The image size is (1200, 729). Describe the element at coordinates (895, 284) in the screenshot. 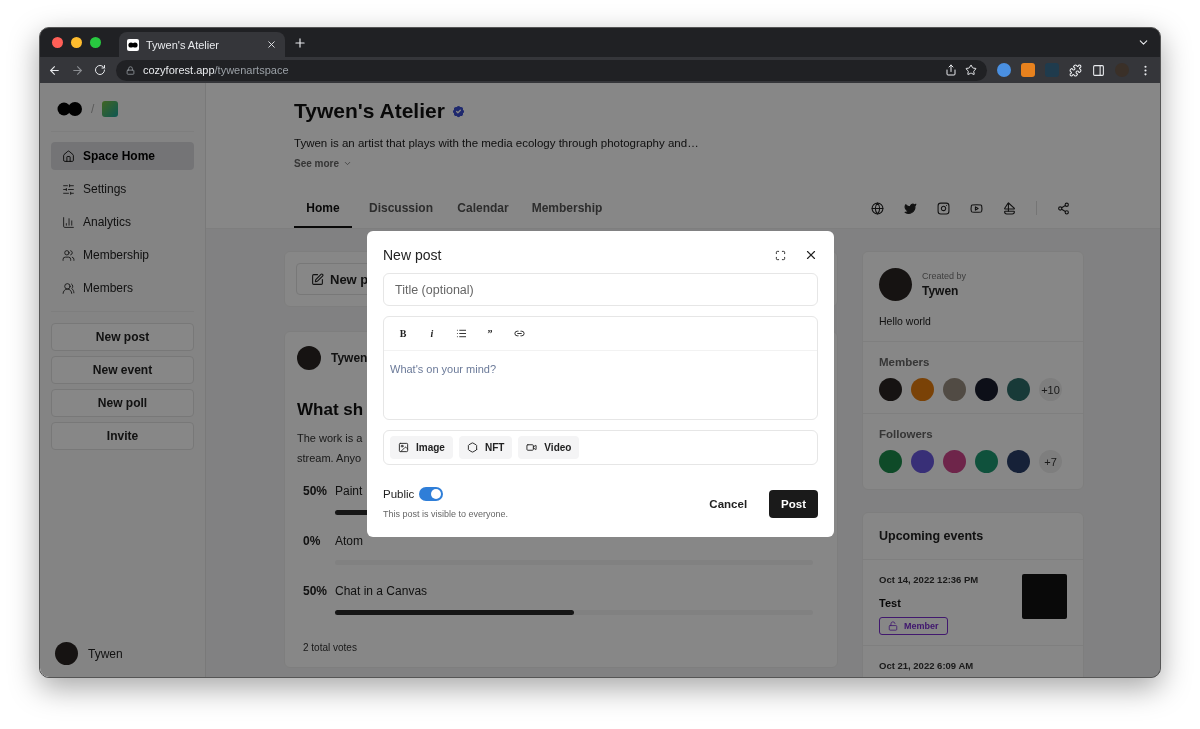

I see `creator-avatar` at that location.